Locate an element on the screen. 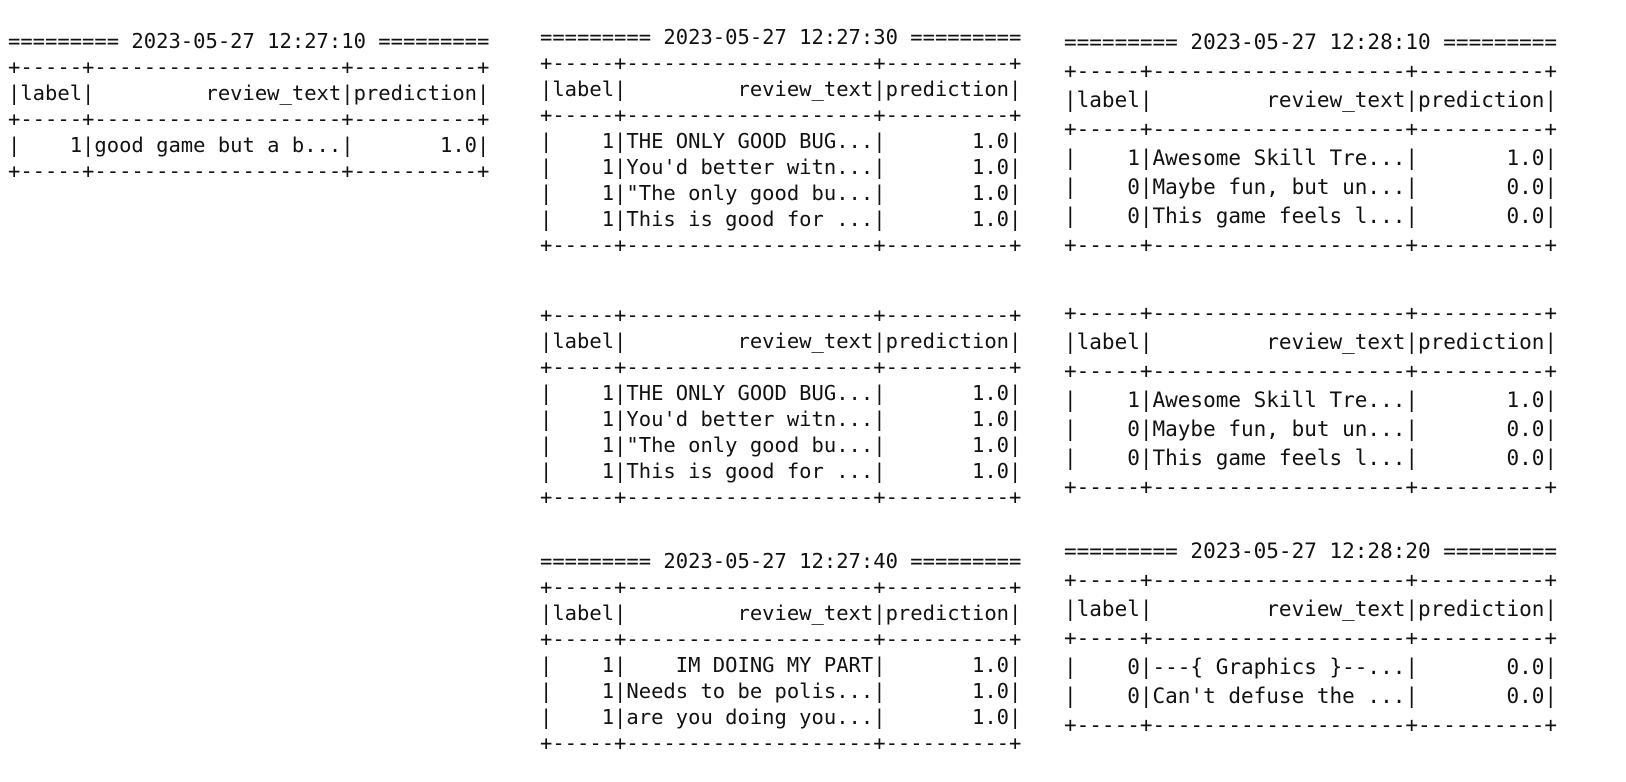 Image resolution: width=1626 pixels, height=782 pixels. table-row: | 1| IM DOING MY PART| 1.0| is located at coordinates (781, 665).